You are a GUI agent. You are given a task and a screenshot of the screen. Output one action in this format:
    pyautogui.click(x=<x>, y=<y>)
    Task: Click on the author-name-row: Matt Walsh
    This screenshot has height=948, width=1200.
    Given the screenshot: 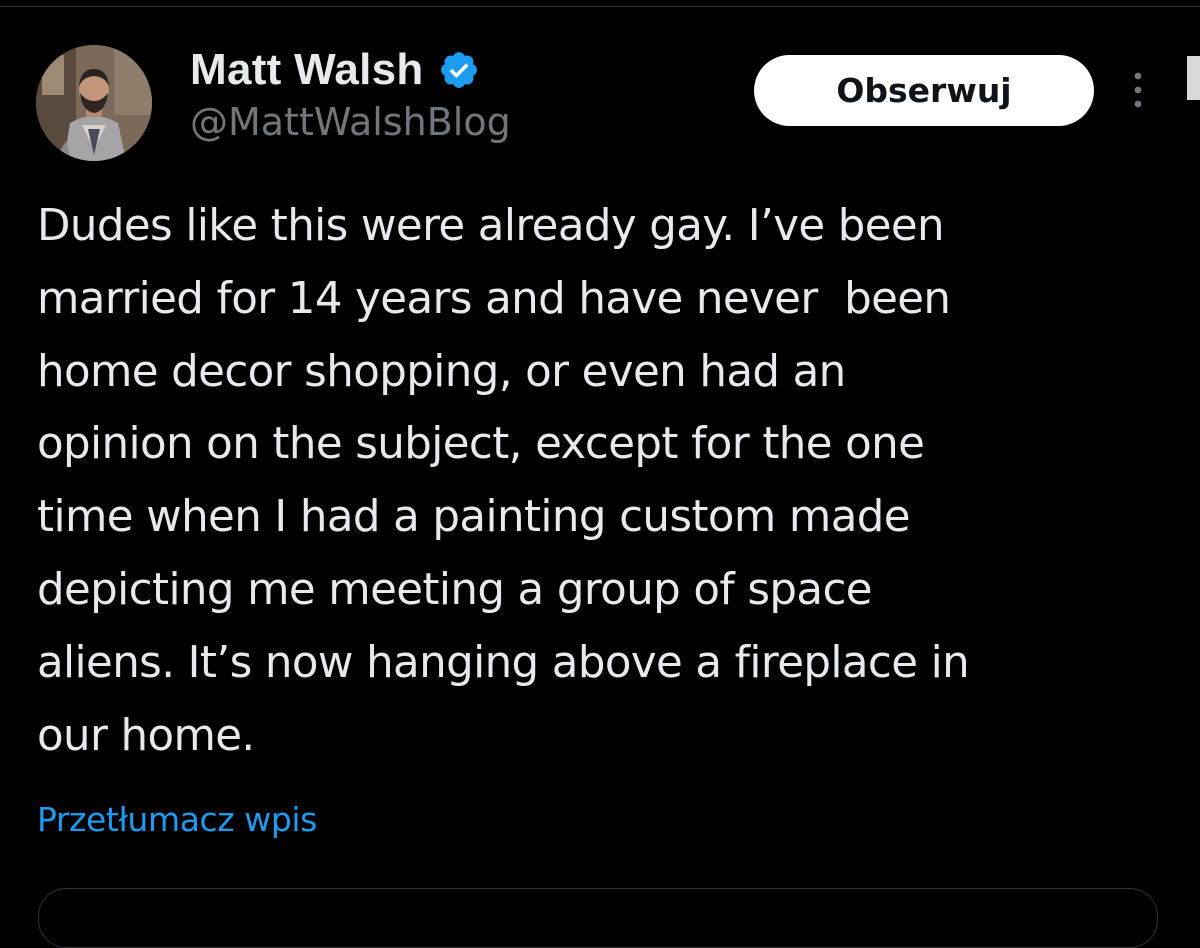 What is the action you would take?
    pyautogui.click(x=335, y=70)
    